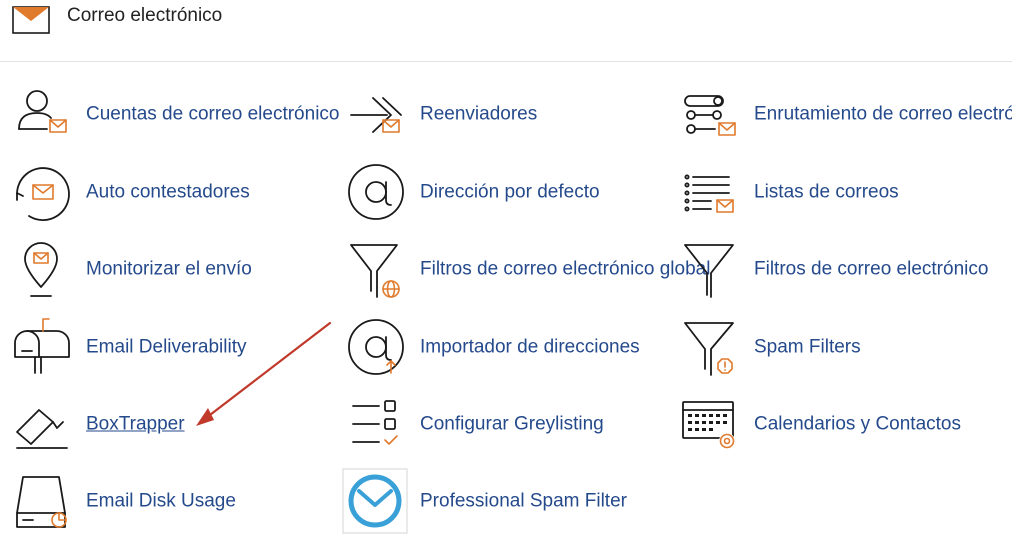  Describe the element at coordinates (31, 20) in the screenshot. I see `envelope-icon` at that location.